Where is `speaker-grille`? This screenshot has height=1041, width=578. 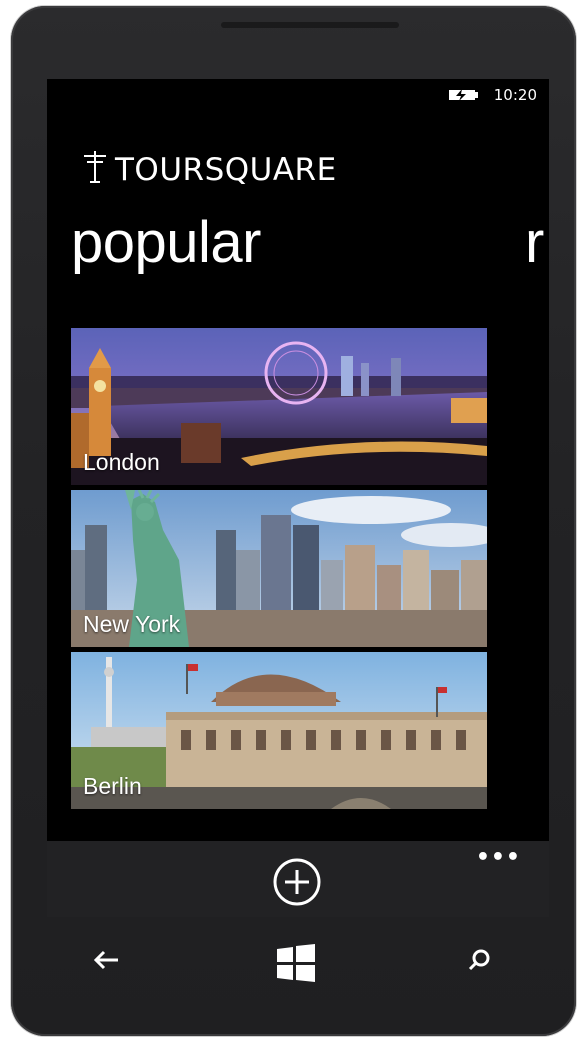
speaker-grille is located at coordinates (310, 25).